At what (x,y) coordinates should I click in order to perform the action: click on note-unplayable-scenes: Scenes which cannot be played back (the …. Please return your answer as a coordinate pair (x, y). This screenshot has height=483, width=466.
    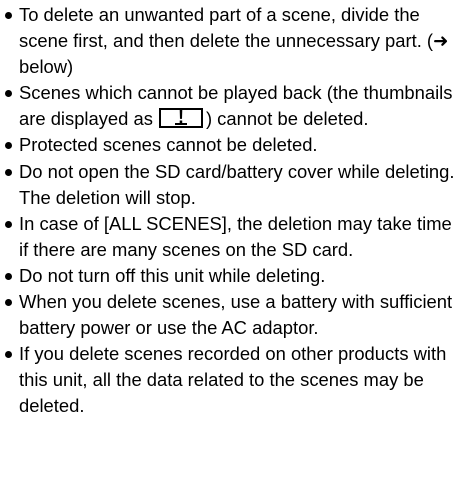
    Looking at the image, I should click on (234, 106).